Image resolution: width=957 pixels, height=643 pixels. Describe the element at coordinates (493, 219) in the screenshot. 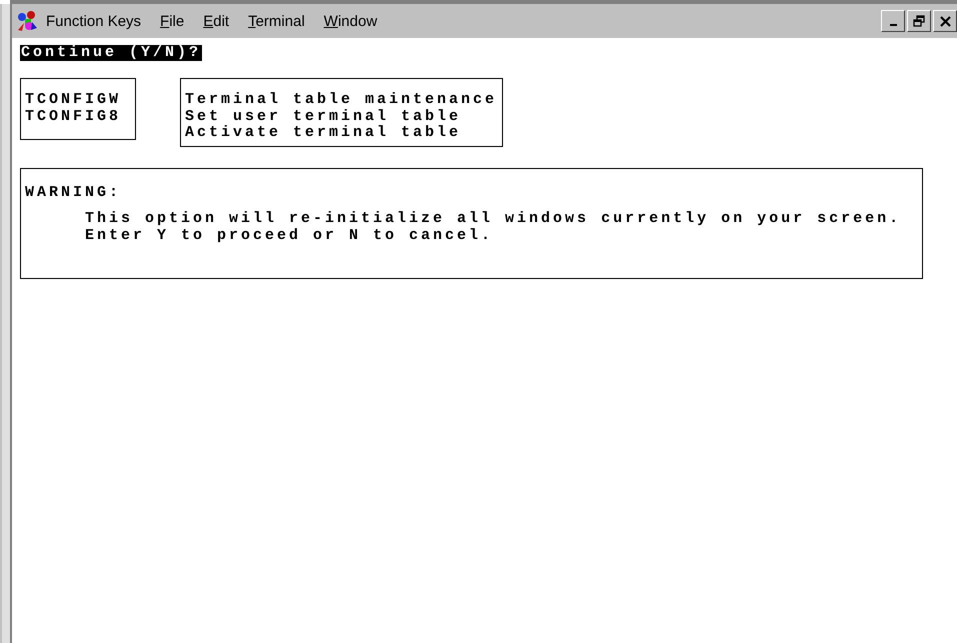

I see `warning-message: This option will re-initialize all windows currently on your screen.` at that location.